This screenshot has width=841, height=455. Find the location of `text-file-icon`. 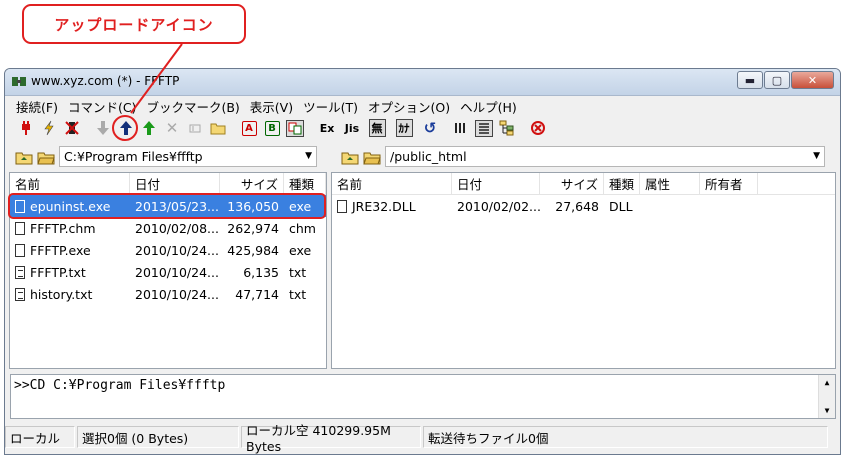

text-file-icon is located at coordinates (20, 294).